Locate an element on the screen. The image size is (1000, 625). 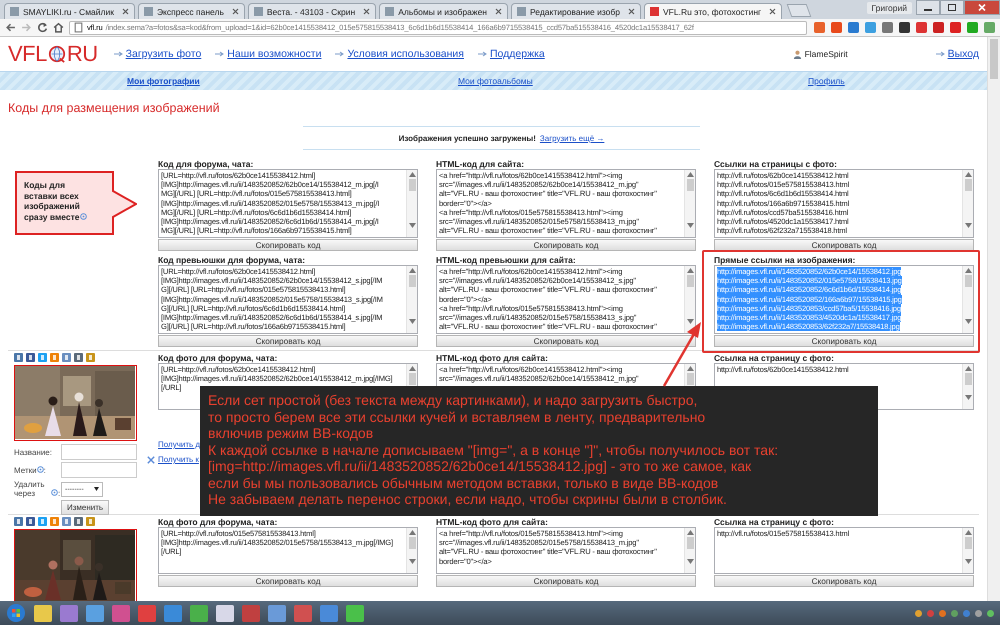
field-label: HTML-код превьюшки для сайта: is located at coordinates (506, 260).